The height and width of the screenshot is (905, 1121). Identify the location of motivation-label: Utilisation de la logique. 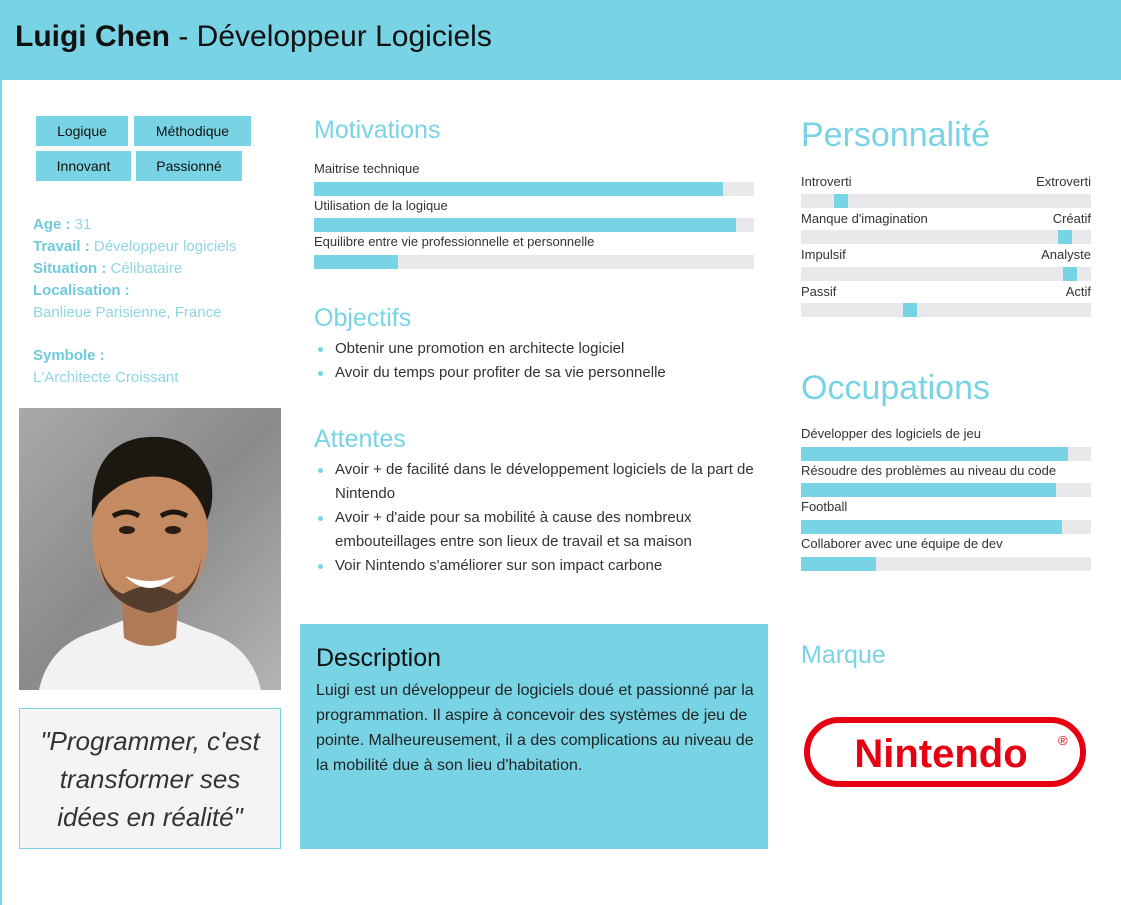
(381, 205).